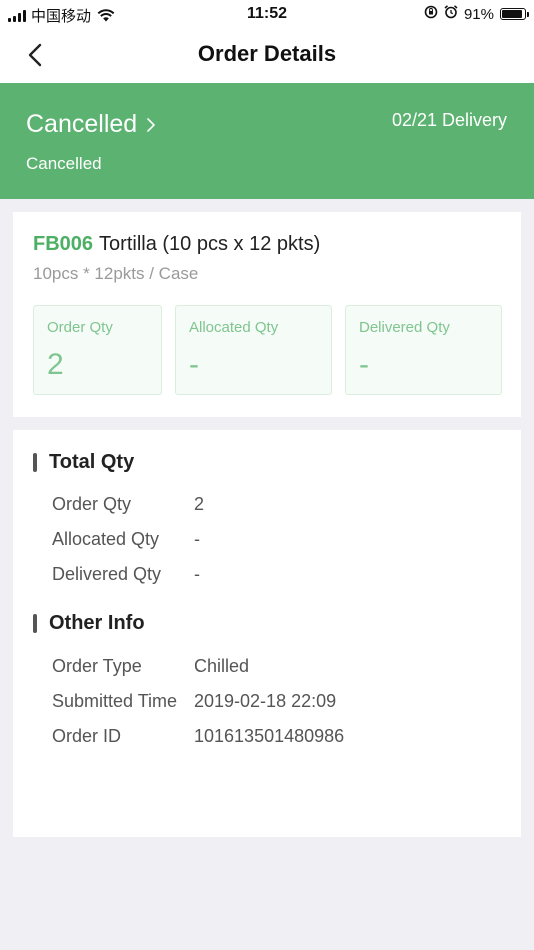 The height and width of the screenshot is (950, 534). Describe the element at coordinates (92, 462) in the screenshot. I see `section-title: Total Qty` at that location.